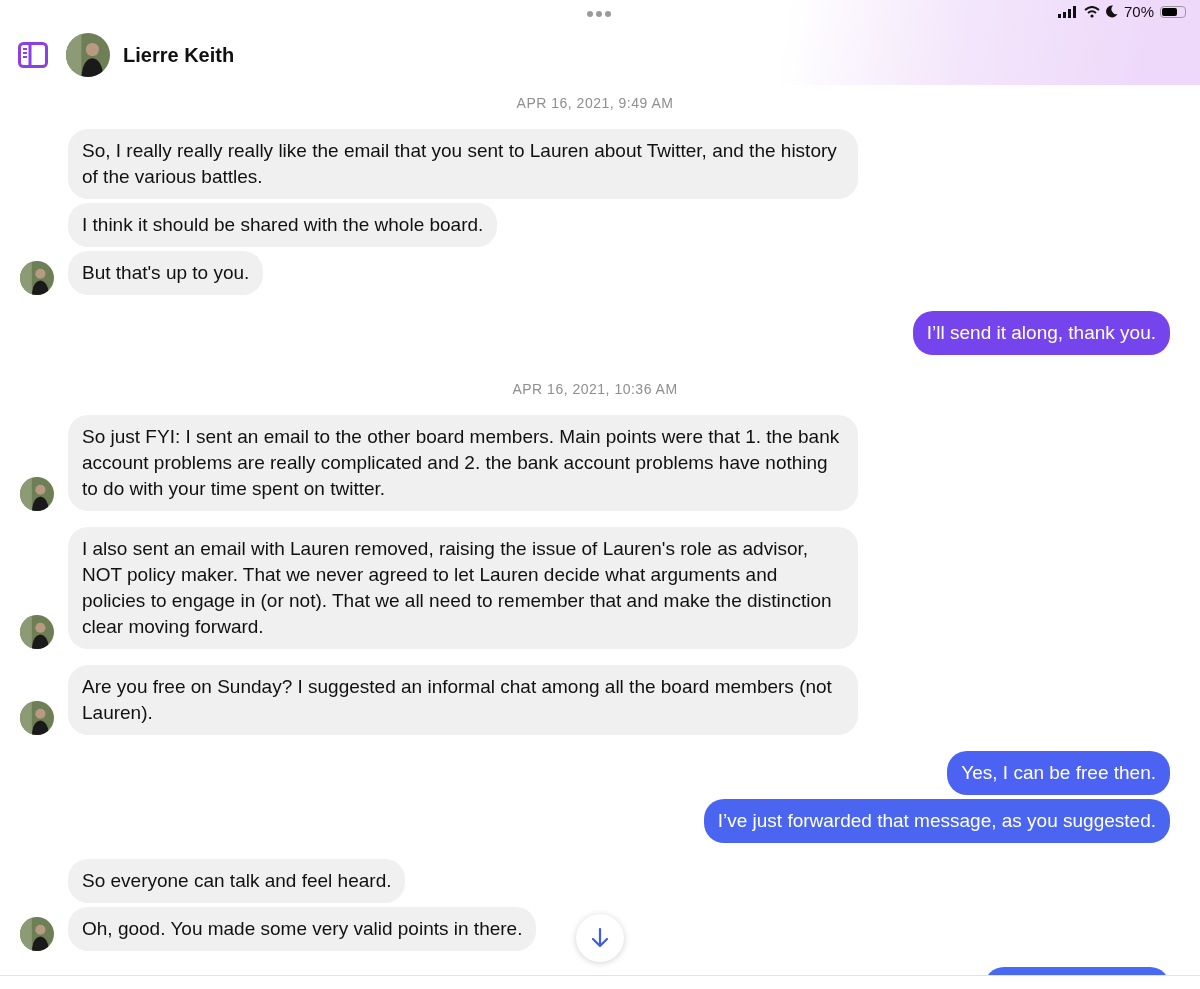 The width and height of the screenshot is (1200, 989). What do you see at coordinates (463, 164) in the screenshot?
I see `message-bubble: So, I really really really like the email that you sent to Lauren about Twitter, and the history of the various battles.` at bounding box center [463, 164].